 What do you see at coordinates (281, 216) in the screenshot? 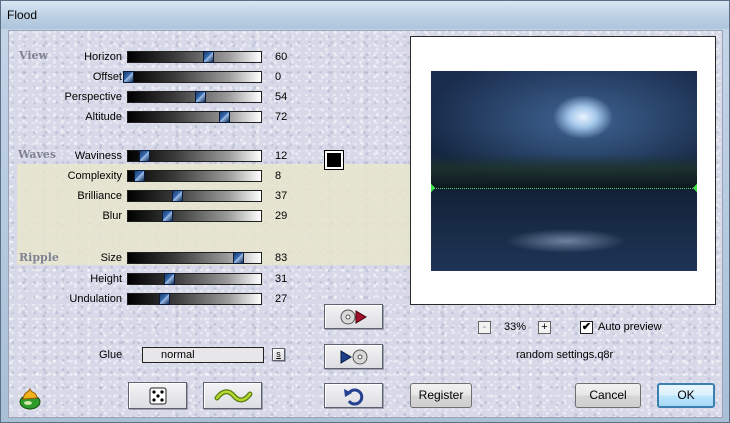
I see `slider-value: 29` at bounding box center [281, 216].